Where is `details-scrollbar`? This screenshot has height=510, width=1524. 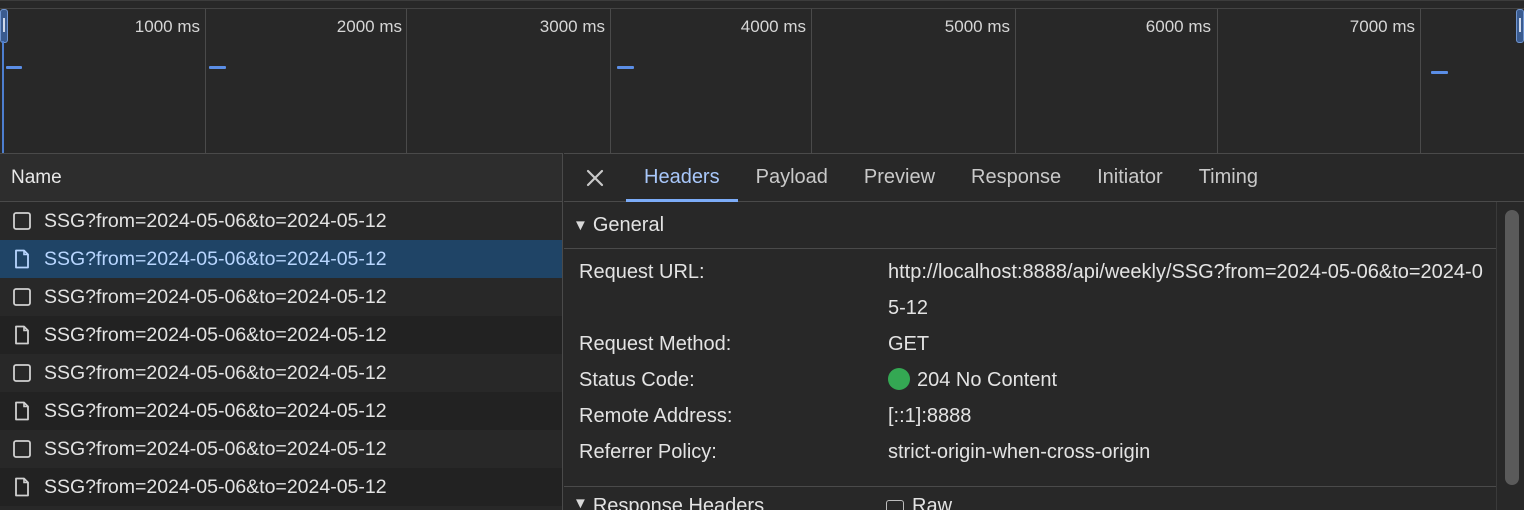 details-scrollbar is located at coordinates (1510, 356).